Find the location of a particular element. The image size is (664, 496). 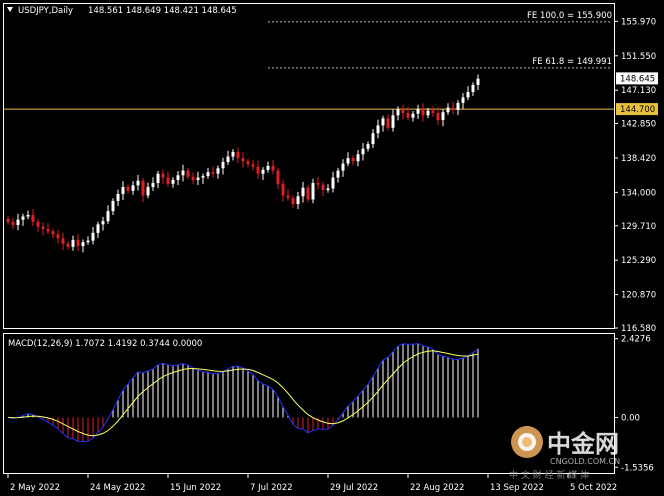

watermark-logo: 中金网 CNGOLD.COM.CN 中 文 财 经 新 媒 体 is located at coordinates (580, 455).